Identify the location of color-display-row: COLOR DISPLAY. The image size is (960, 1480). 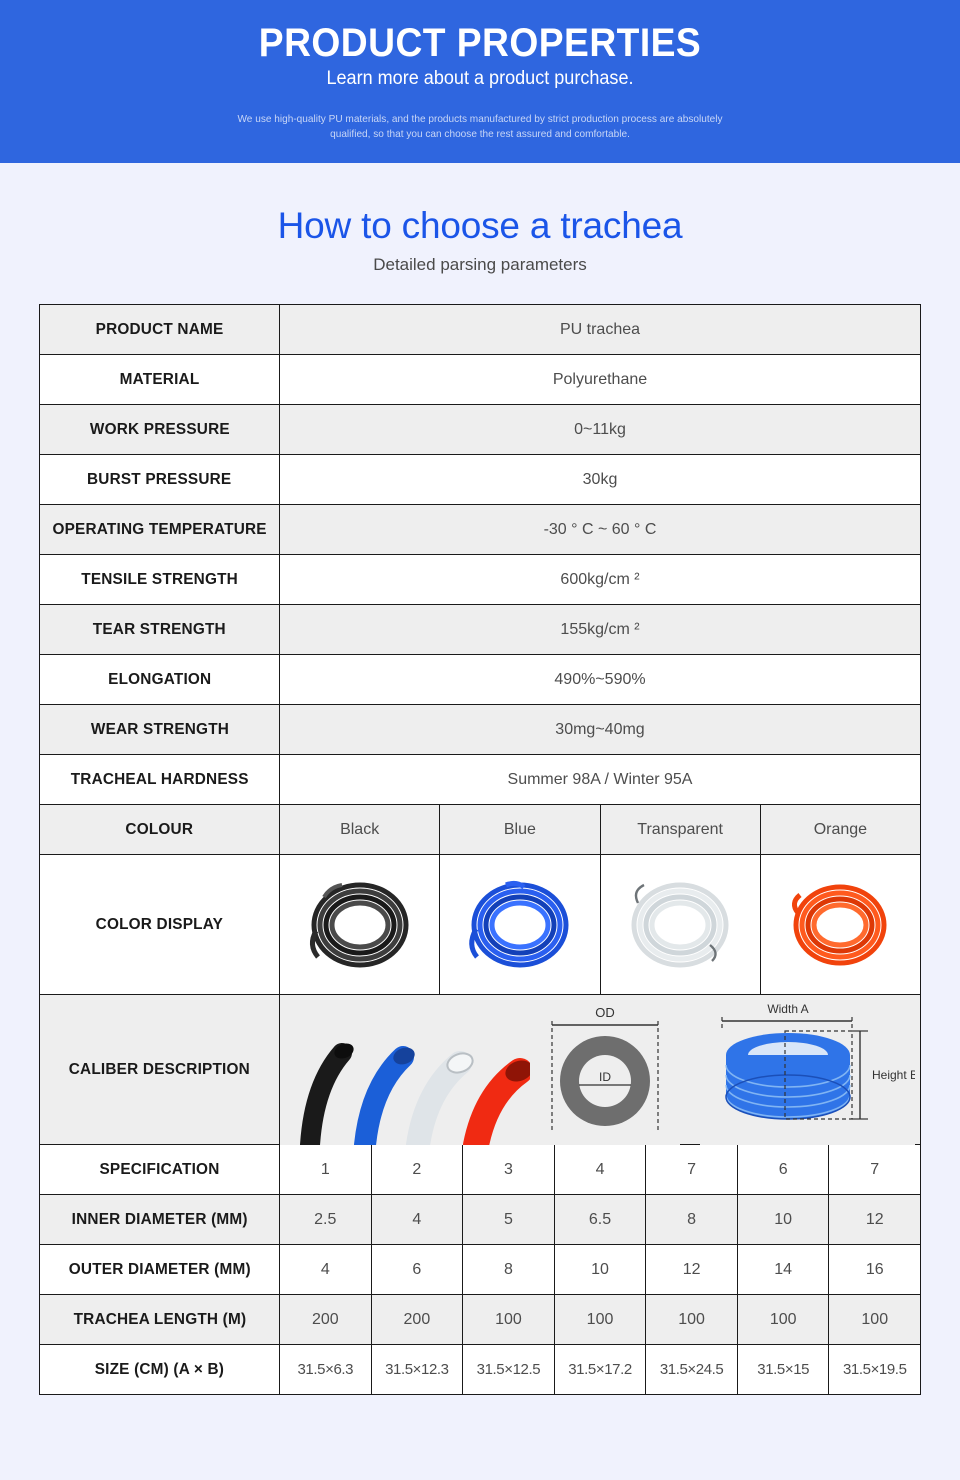
(480, 925).